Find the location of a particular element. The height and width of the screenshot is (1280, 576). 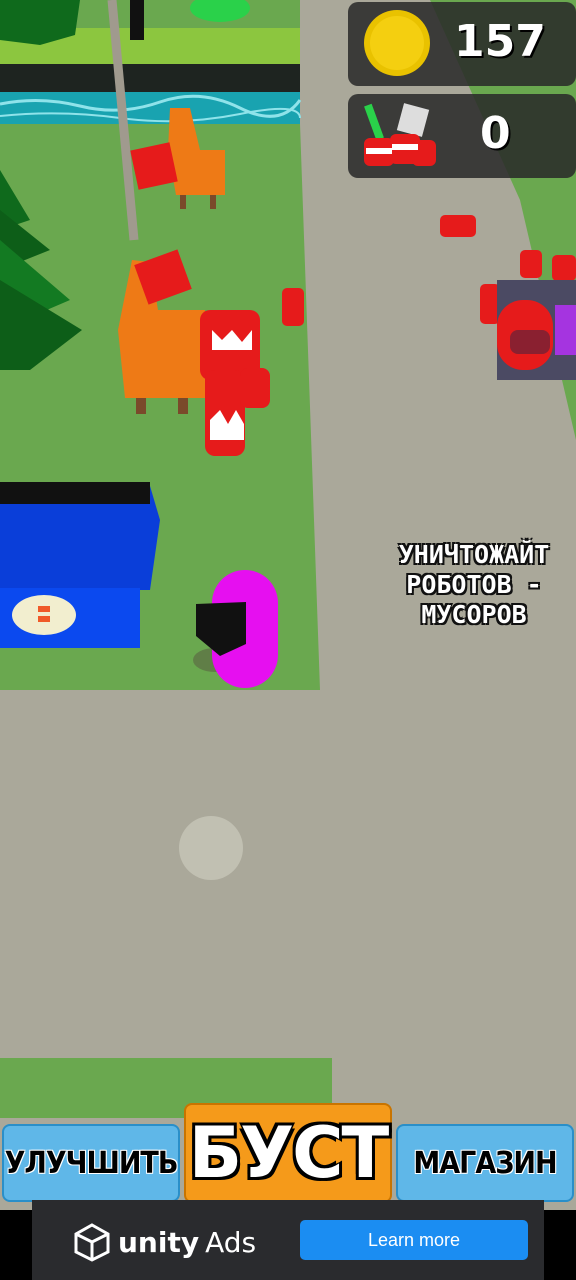

trash-count: 0 is located at coordinates (495, 133).